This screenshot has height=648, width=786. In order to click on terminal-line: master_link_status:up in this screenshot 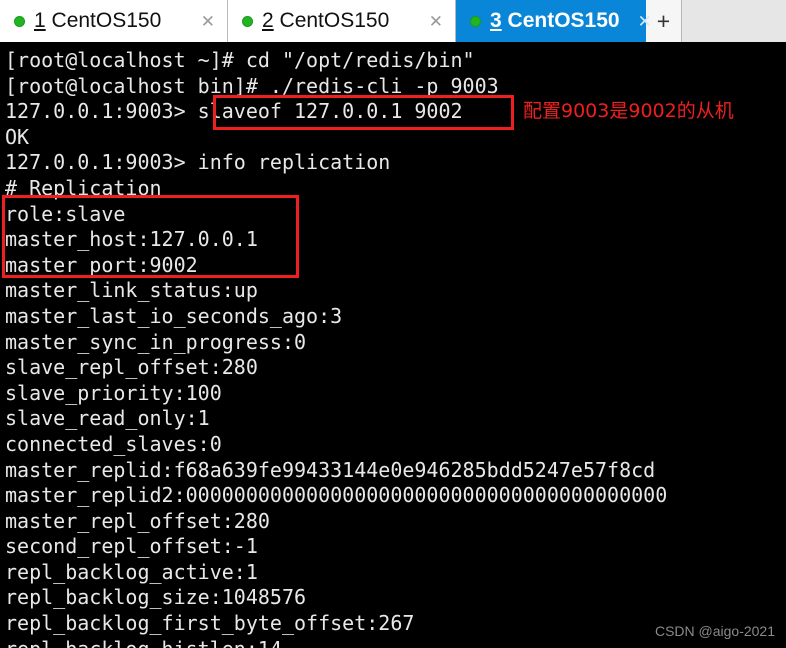, I will do `click(131, 290)`.